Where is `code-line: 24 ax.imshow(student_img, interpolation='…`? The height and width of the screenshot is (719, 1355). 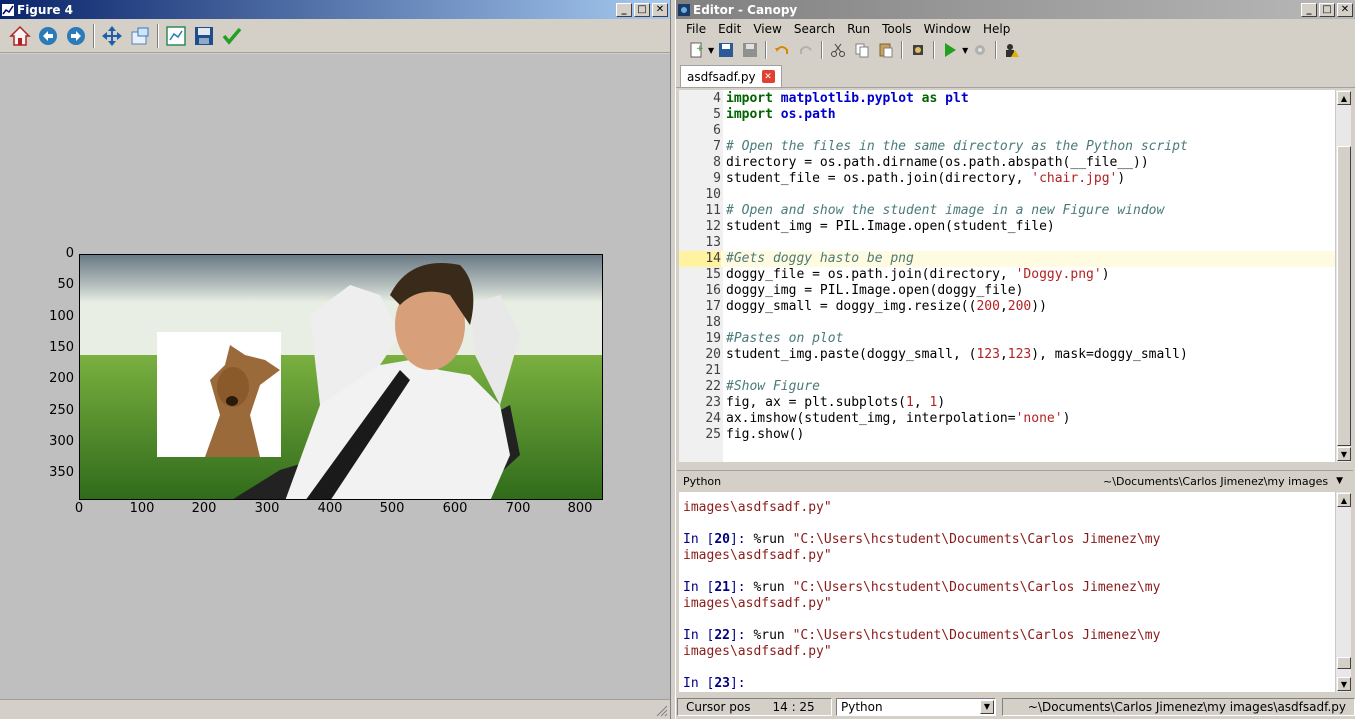 code-line: 24 ax.imshow(student_img, interpolation='… is located at coordinates (1007, 419).